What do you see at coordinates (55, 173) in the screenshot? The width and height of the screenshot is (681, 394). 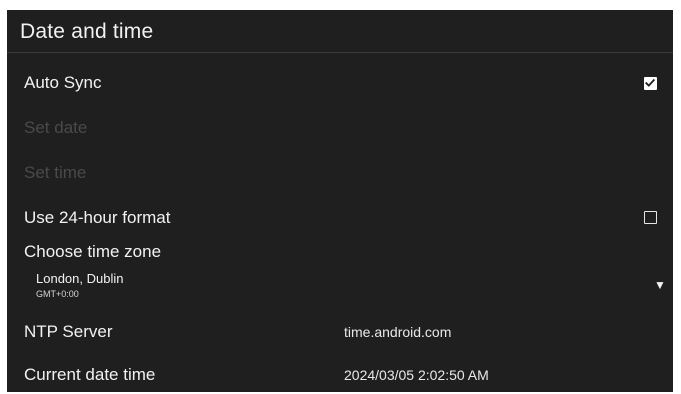 I see `set-time-item: Set time` at bounding box center [55, 173].